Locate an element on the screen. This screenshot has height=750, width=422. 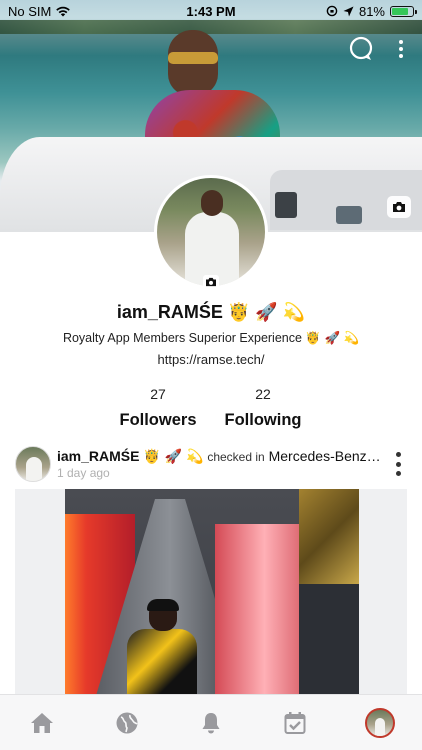
change-cover-button is located at coordinates (399, 207).